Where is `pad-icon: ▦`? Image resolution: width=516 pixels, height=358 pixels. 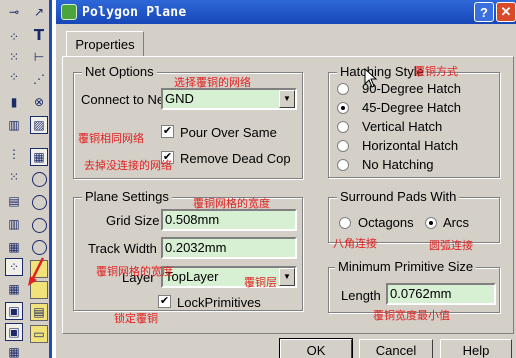 pad-icon: ▦ is located at coordinates (39, 157).